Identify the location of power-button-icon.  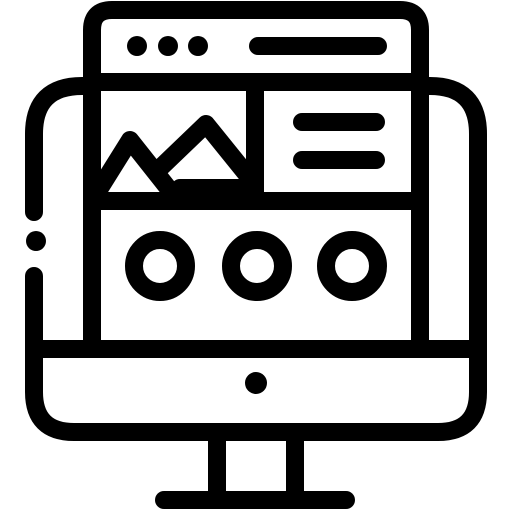
(256, 383).